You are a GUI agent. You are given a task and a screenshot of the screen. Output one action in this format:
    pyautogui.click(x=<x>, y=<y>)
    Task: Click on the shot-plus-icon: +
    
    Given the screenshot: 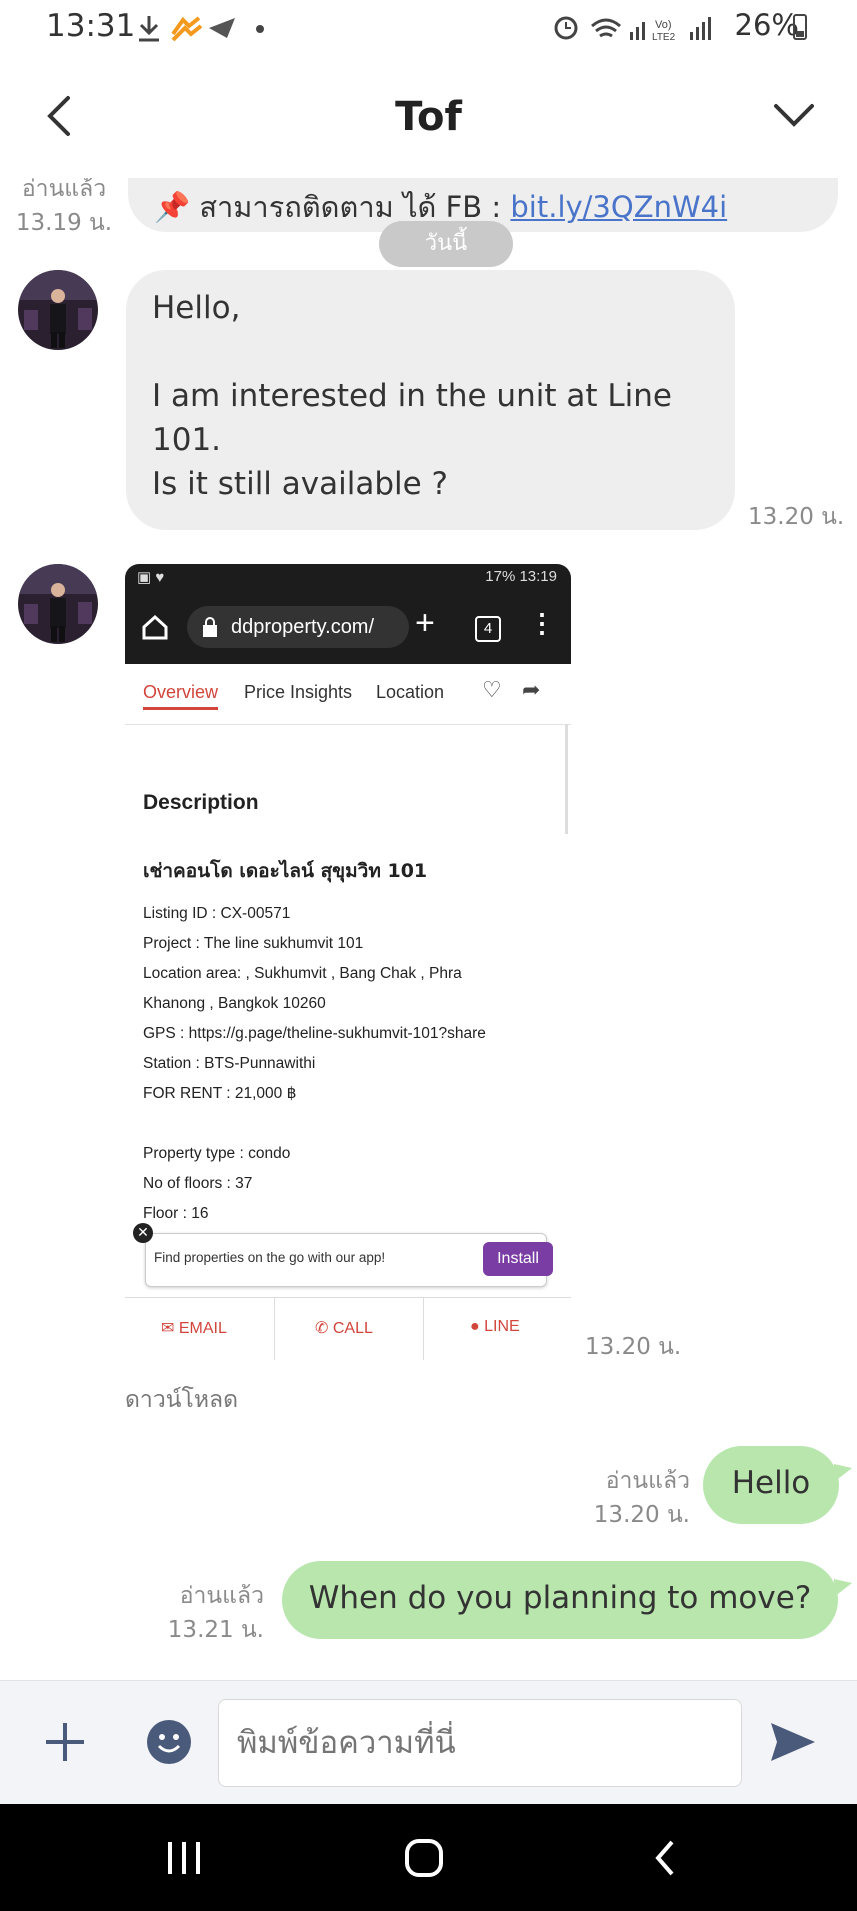 What is the action you would take?
    pyautogui.click(x=425, y=623)
    